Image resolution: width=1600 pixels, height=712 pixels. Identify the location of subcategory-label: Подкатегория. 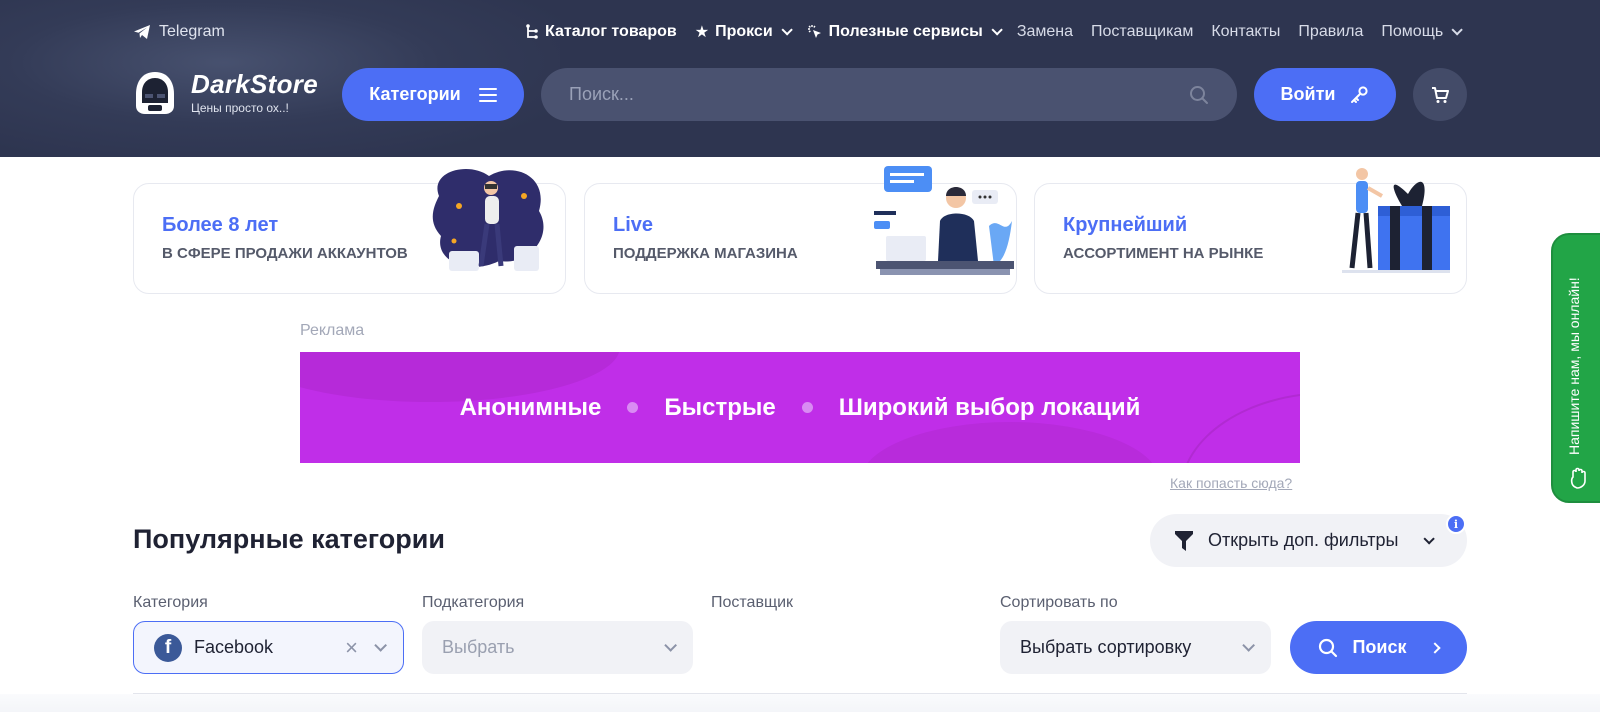
(473, 602).